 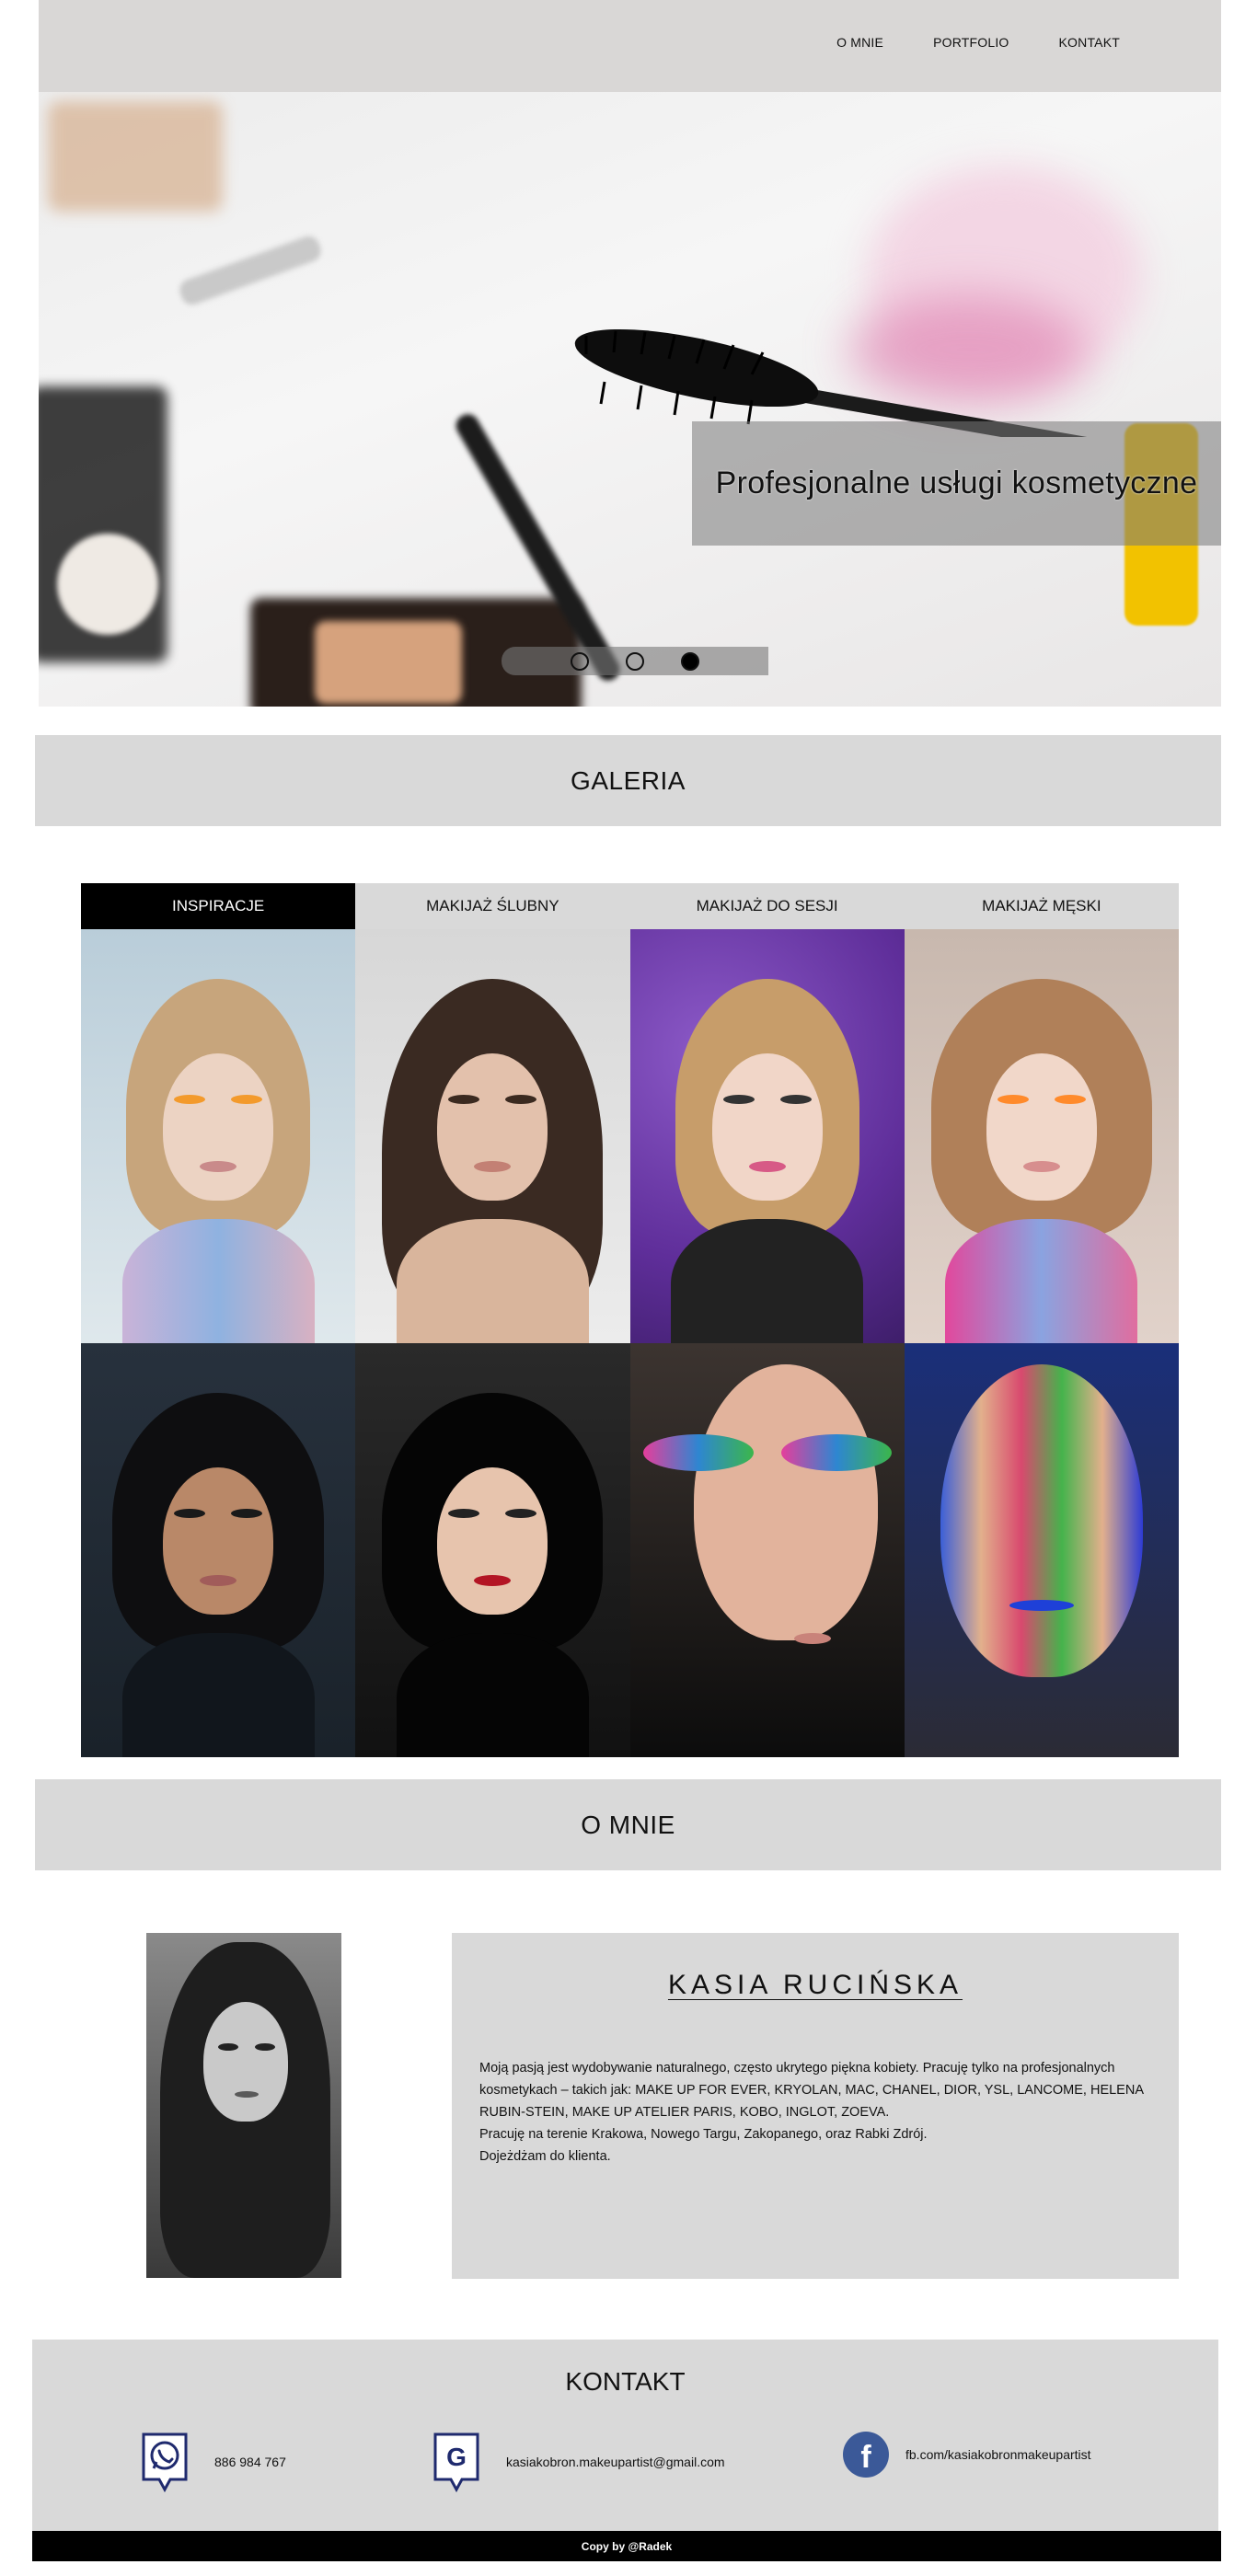 I want to click on mascara-wand-image, so click(x=831, y=382).